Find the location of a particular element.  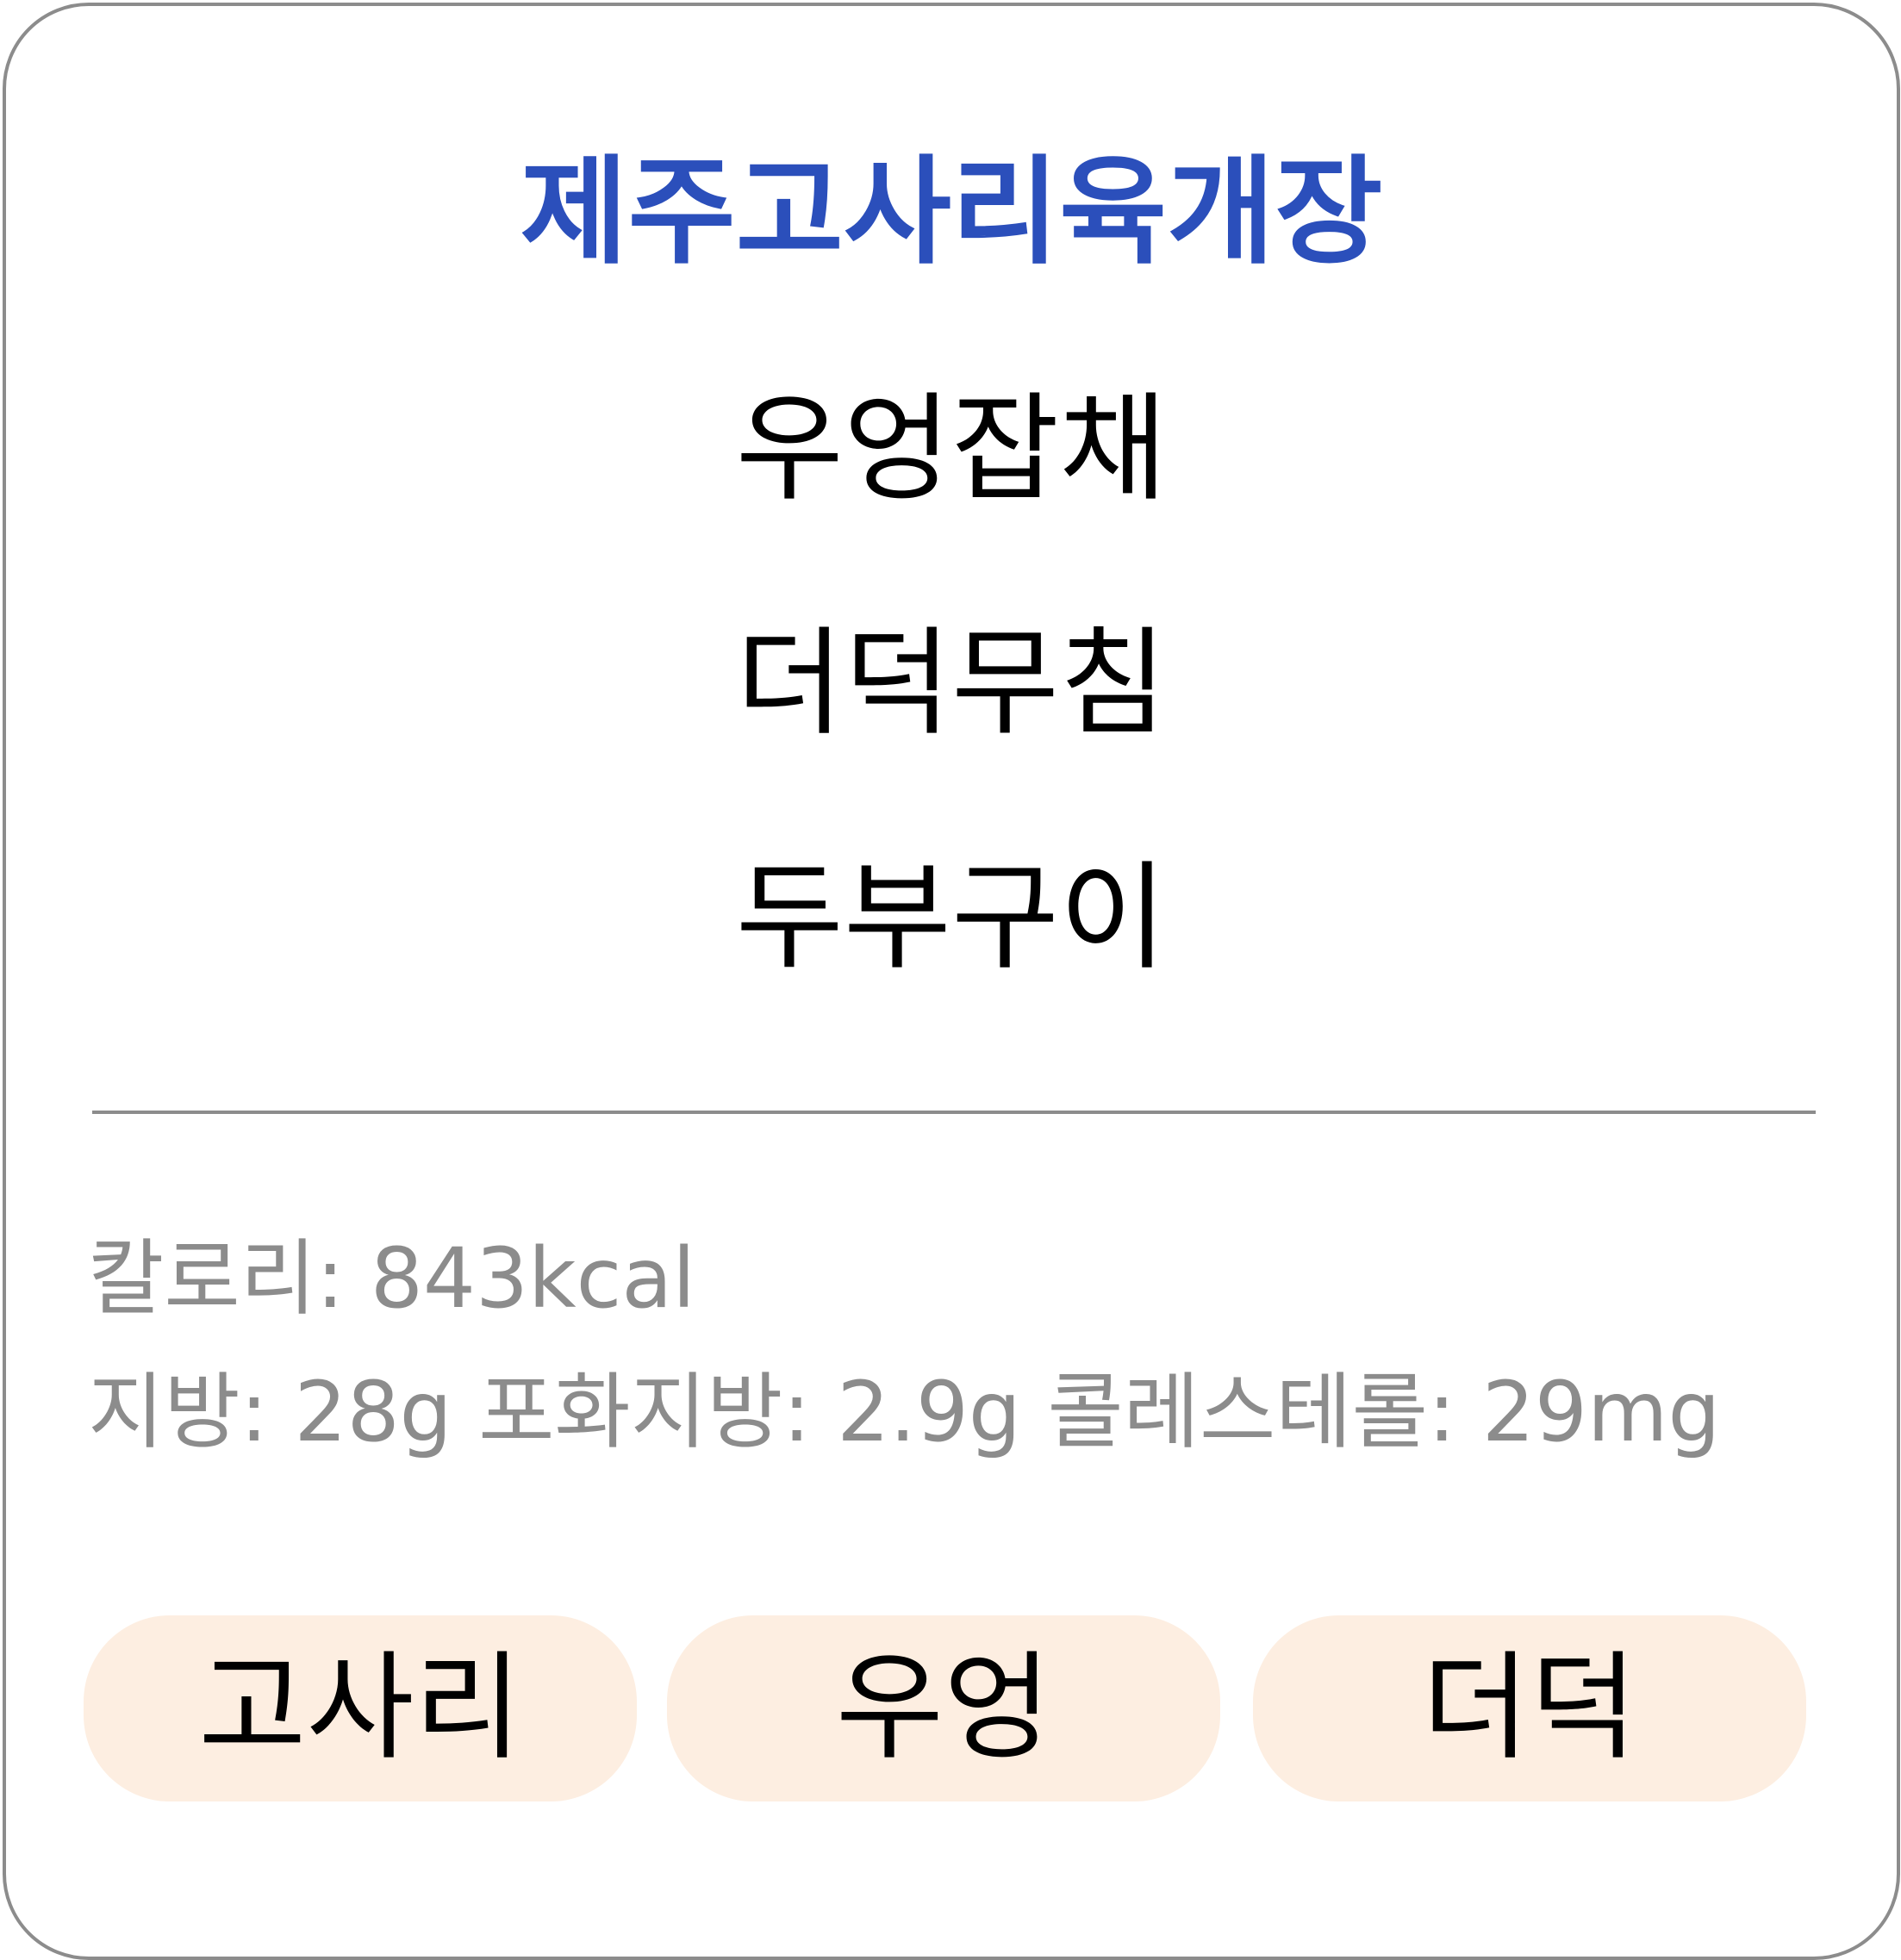

side-dish-item: 더덕무침 is located at coordinates (951, 684).